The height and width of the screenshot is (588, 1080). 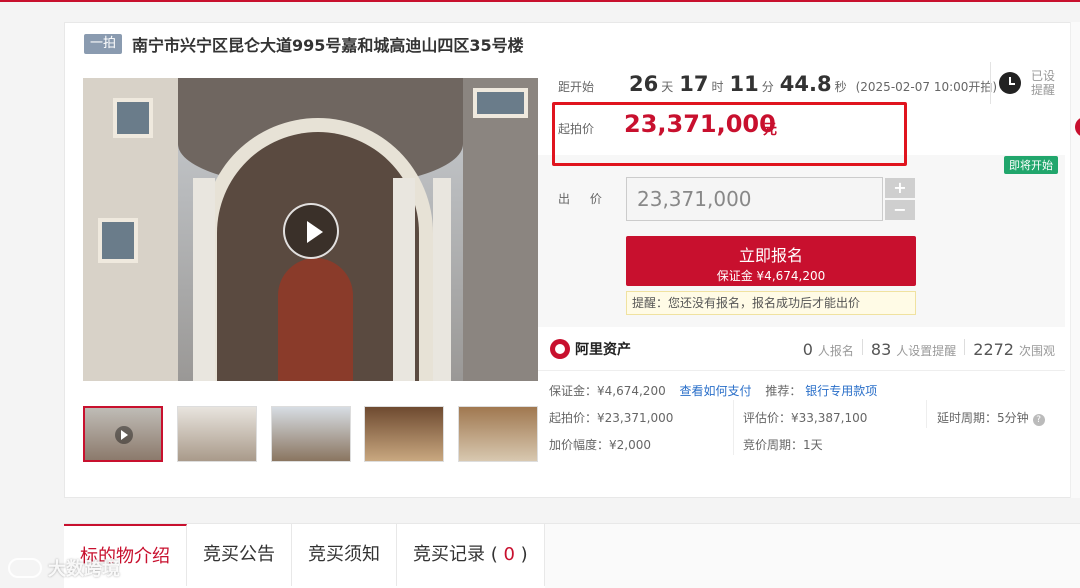 I want to click on play-icon, so click(x=124, y=435).